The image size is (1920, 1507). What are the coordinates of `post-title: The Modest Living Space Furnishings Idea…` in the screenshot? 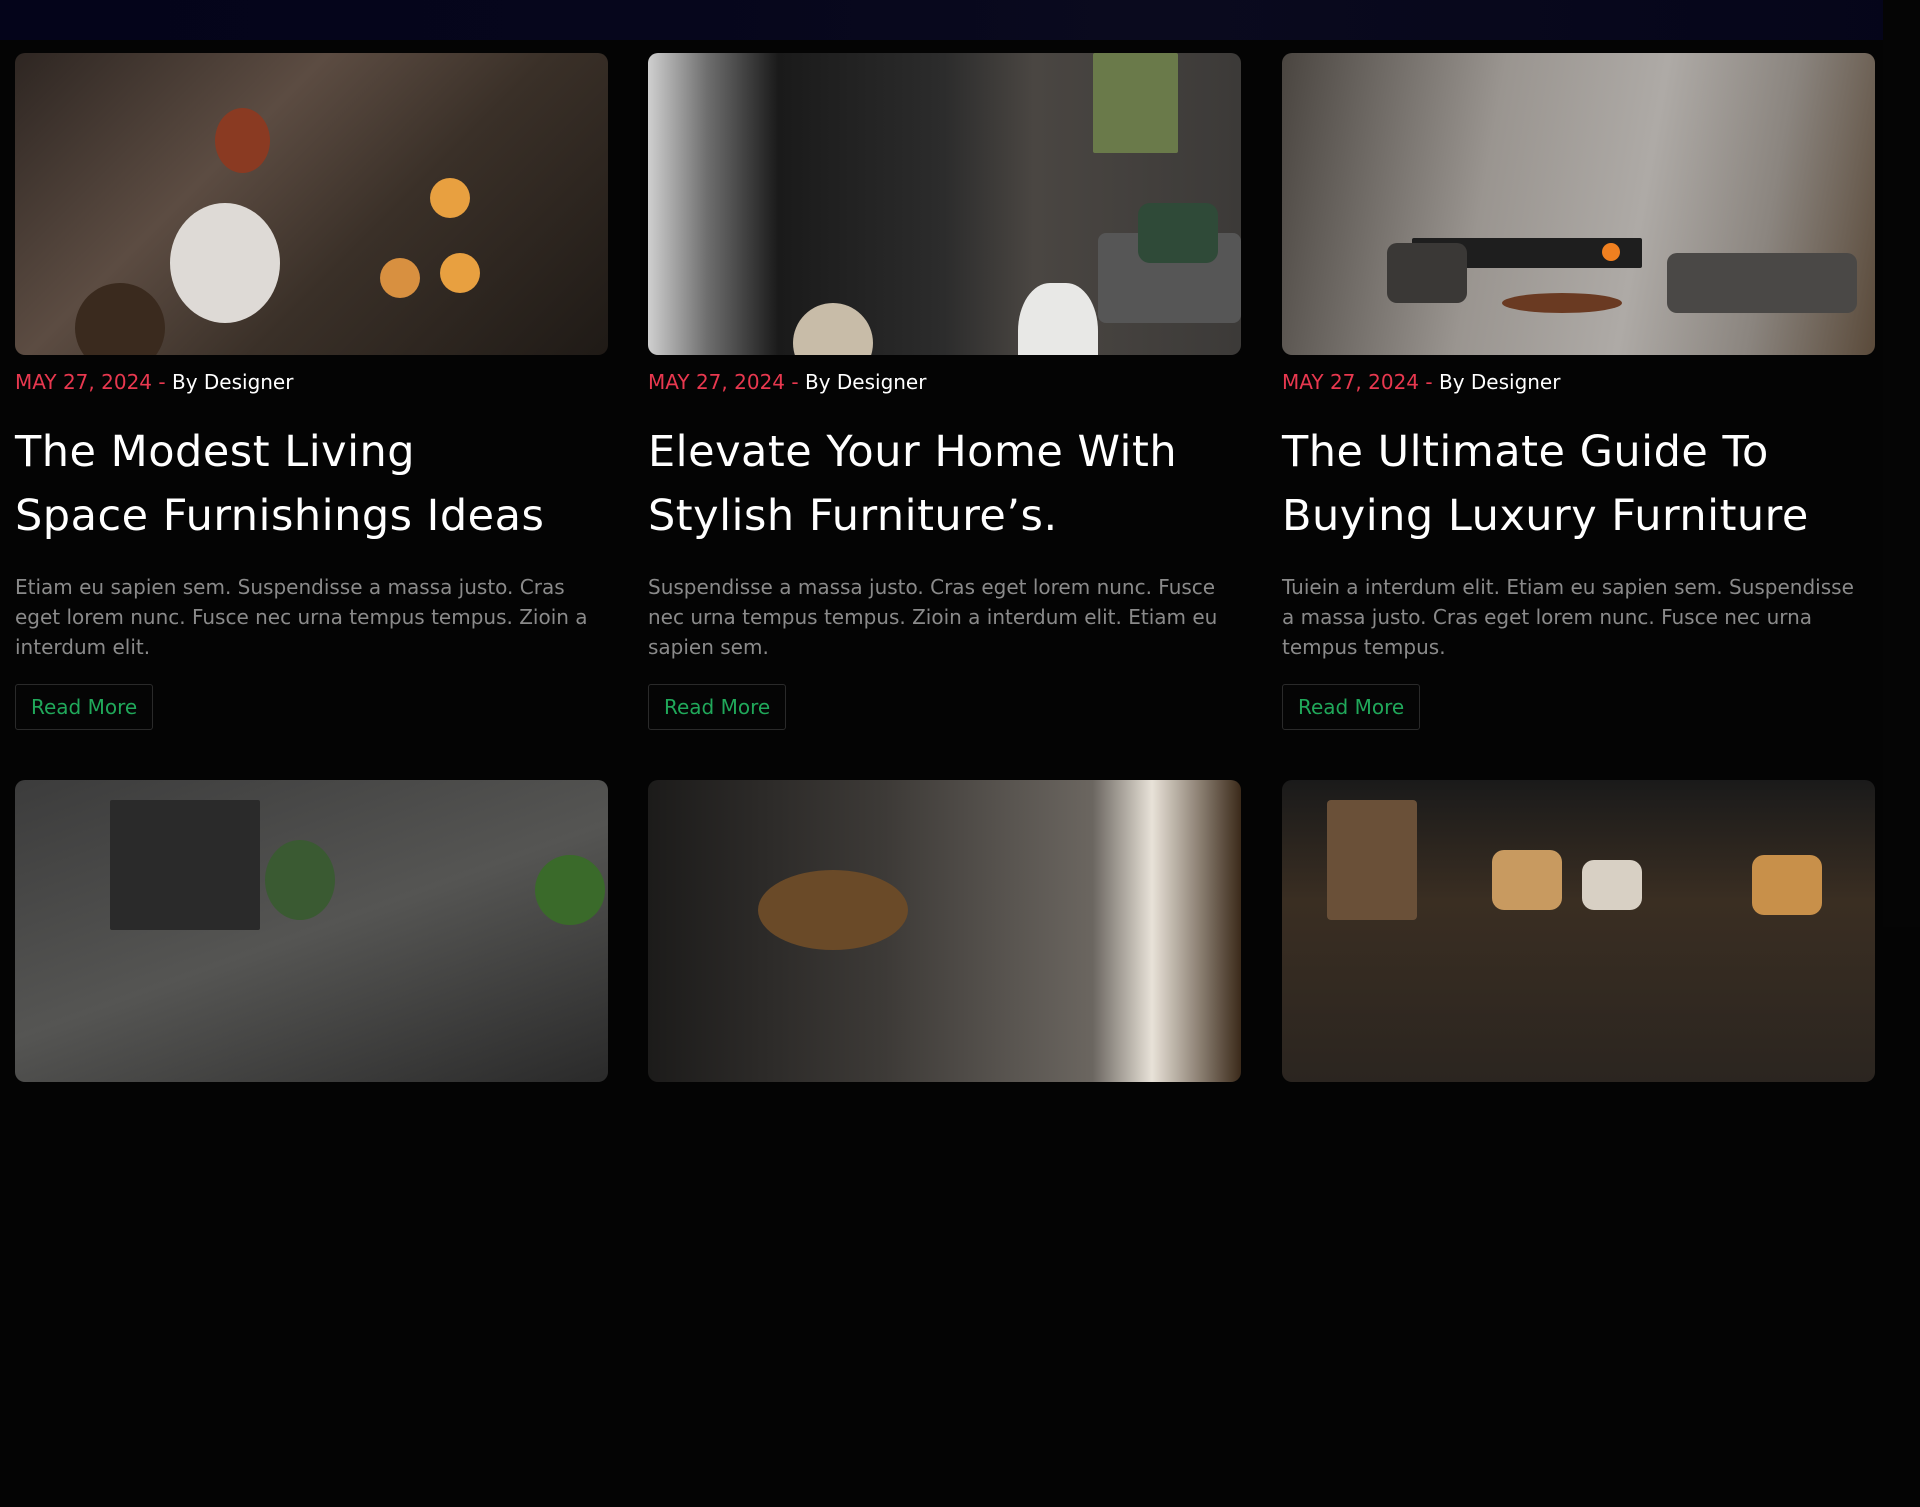 It's located at (311, 484).